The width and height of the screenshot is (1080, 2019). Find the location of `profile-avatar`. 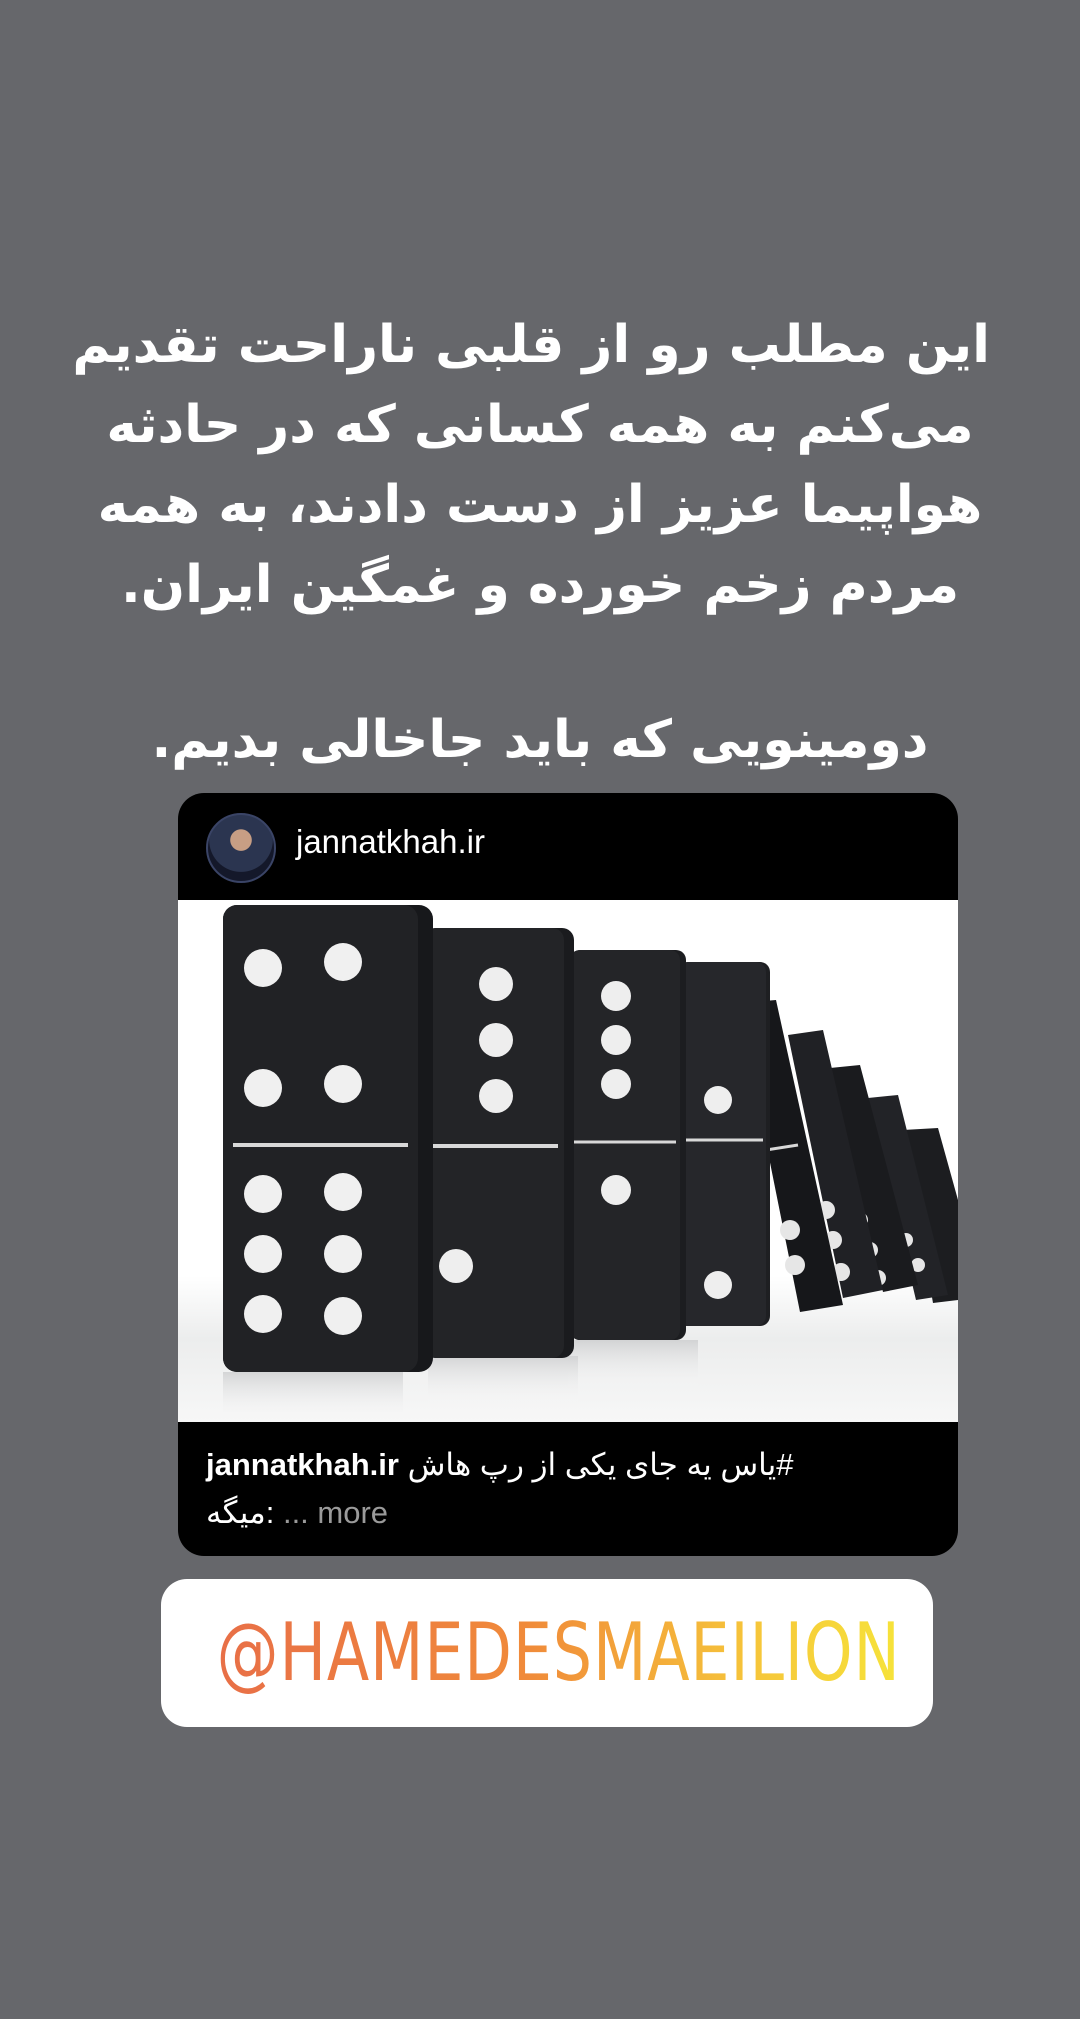

profile-avatar is located at coordinates (241, 848).